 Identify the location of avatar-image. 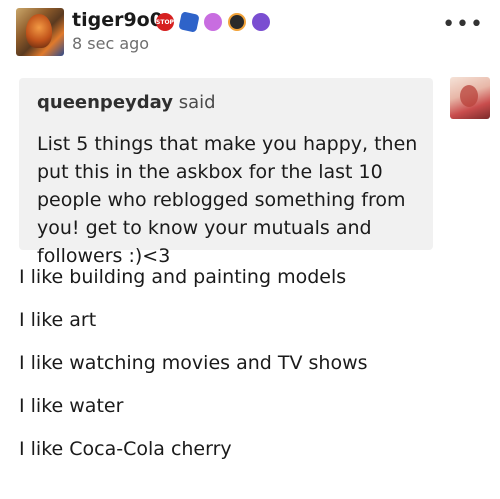
(39, 31).